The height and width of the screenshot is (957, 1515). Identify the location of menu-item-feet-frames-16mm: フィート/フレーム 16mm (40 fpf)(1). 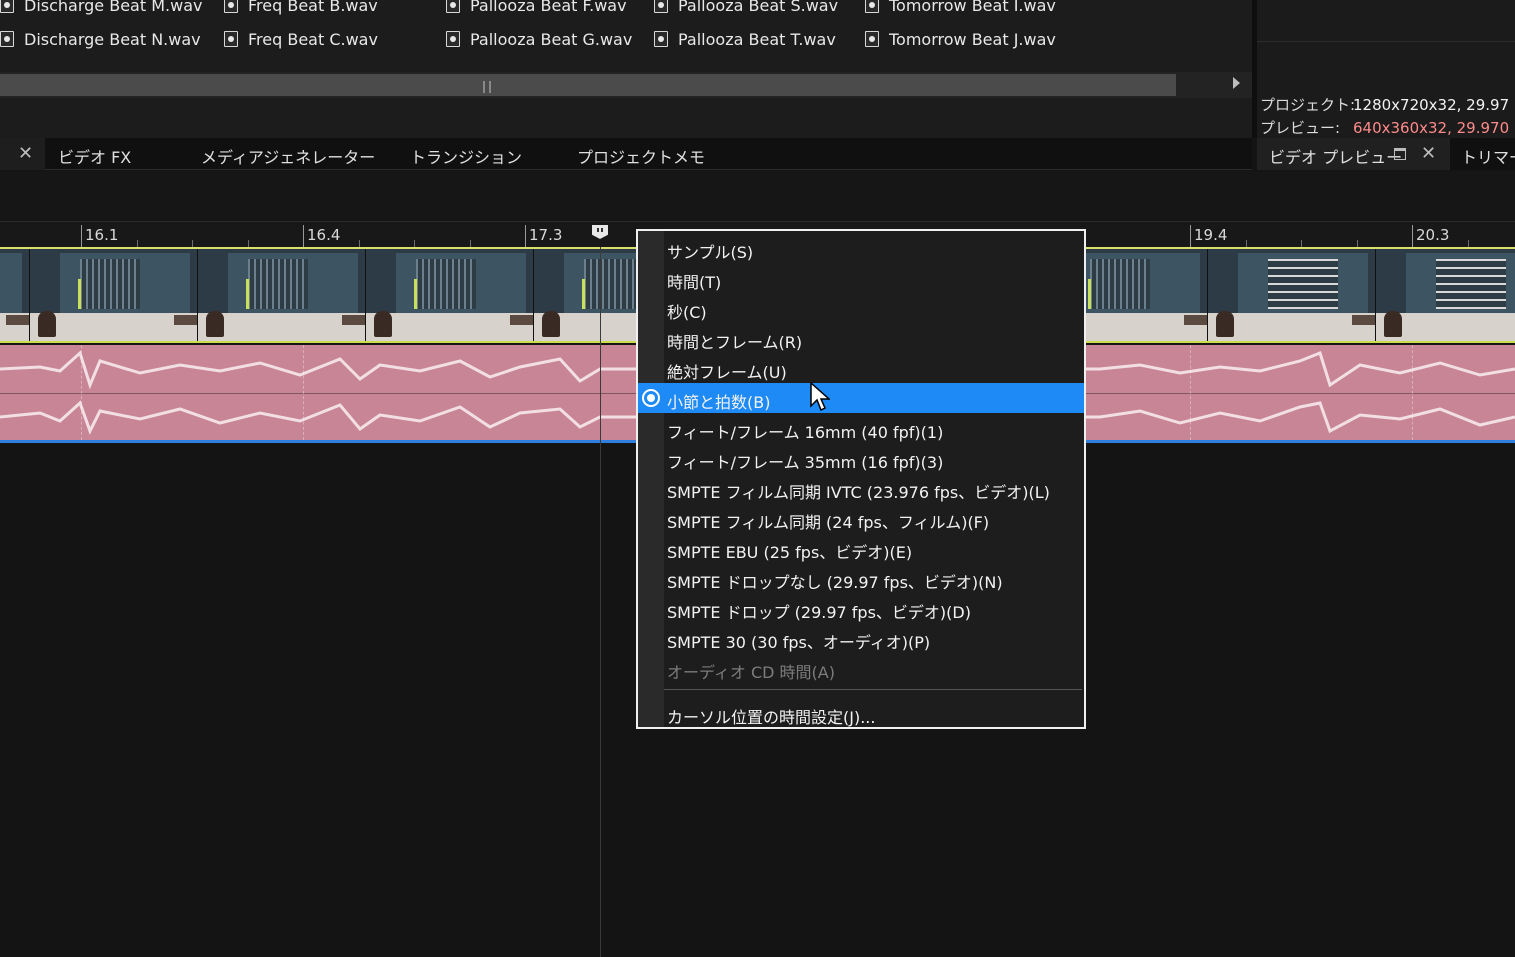
(861, 428).